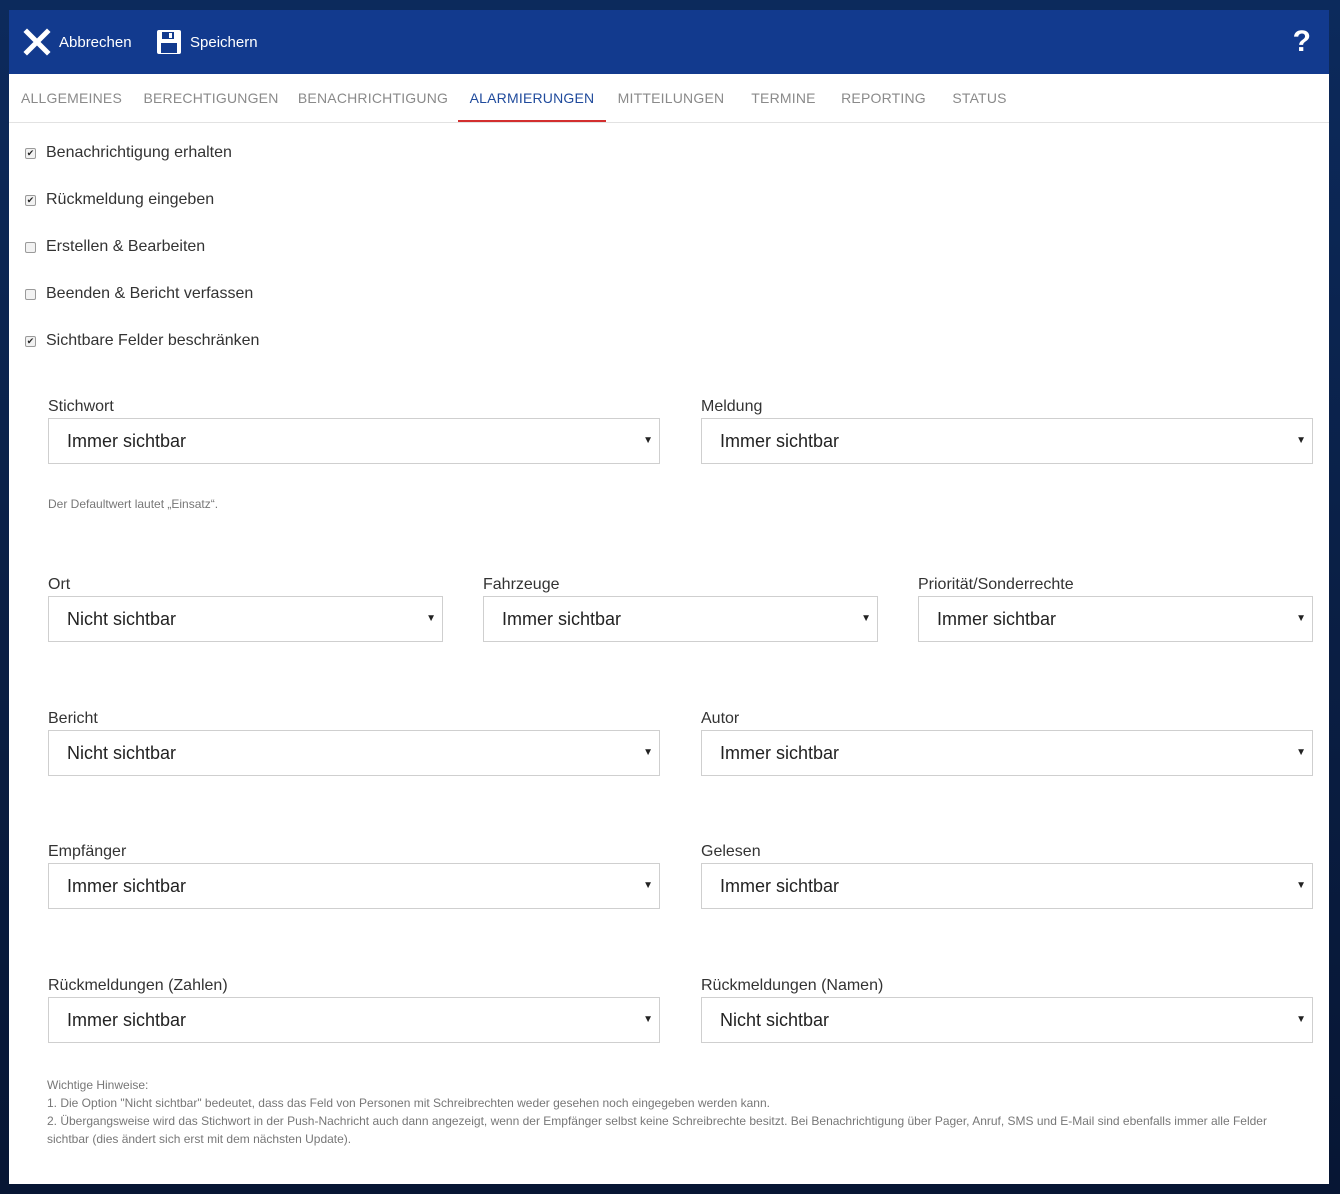 The width and height of the screenshot is (1340, 1194). I want to click on floppy-disk-icon, so click(169, 42).